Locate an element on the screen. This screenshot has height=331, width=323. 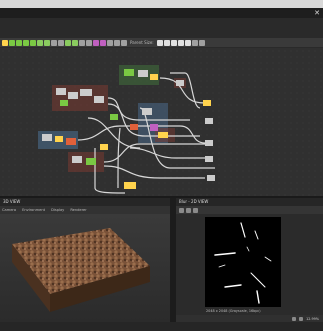
menu-environment: Environment is located at coordinates (33, 210).